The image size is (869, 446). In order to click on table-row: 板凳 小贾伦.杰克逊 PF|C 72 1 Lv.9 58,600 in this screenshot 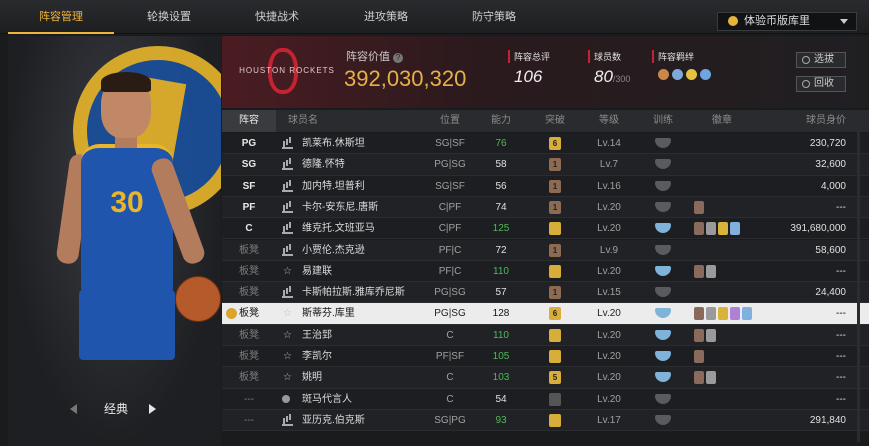, I will do `click(545, 250)`.